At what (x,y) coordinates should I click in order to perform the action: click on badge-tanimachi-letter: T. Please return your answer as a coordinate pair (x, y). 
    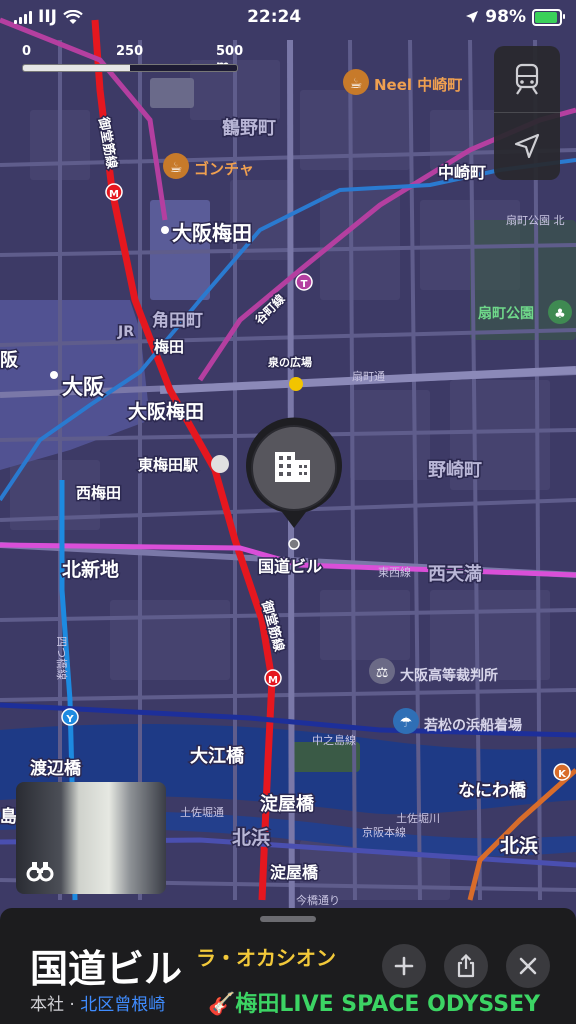
    Looking at the image, I should click on (304, 284).